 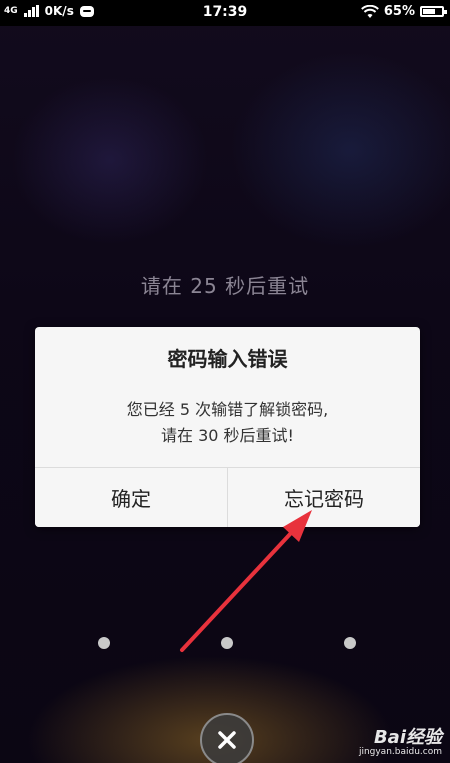 I want to click on battery-icon, so click(x=433, y=11).